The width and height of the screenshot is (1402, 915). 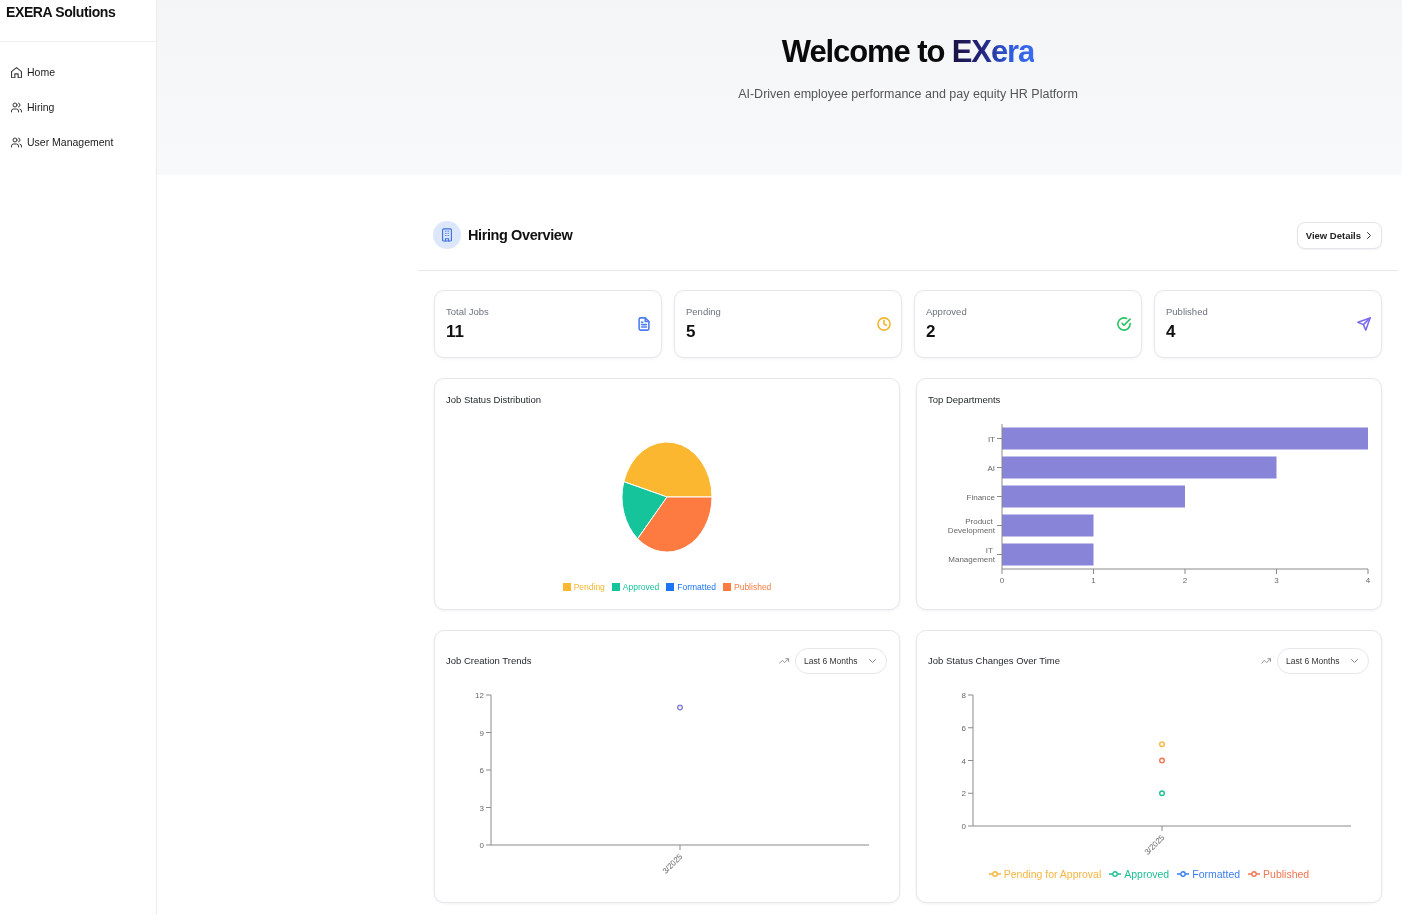 What do you see at coordinates (61, 12) in the screenshot?
I see `brand-name: EXERA Solutions` at bounding box center [61, 12].